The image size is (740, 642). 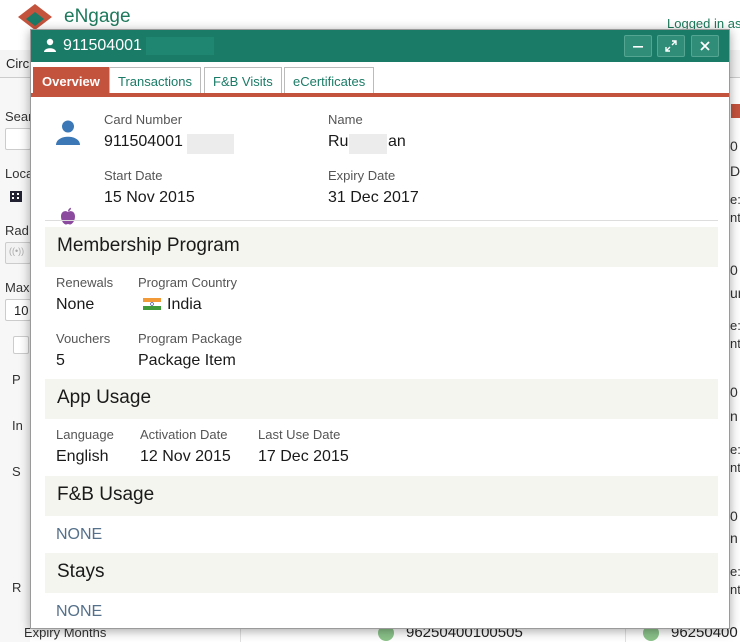 I want to click on program-country-value: India, so click(x=170, y=305).